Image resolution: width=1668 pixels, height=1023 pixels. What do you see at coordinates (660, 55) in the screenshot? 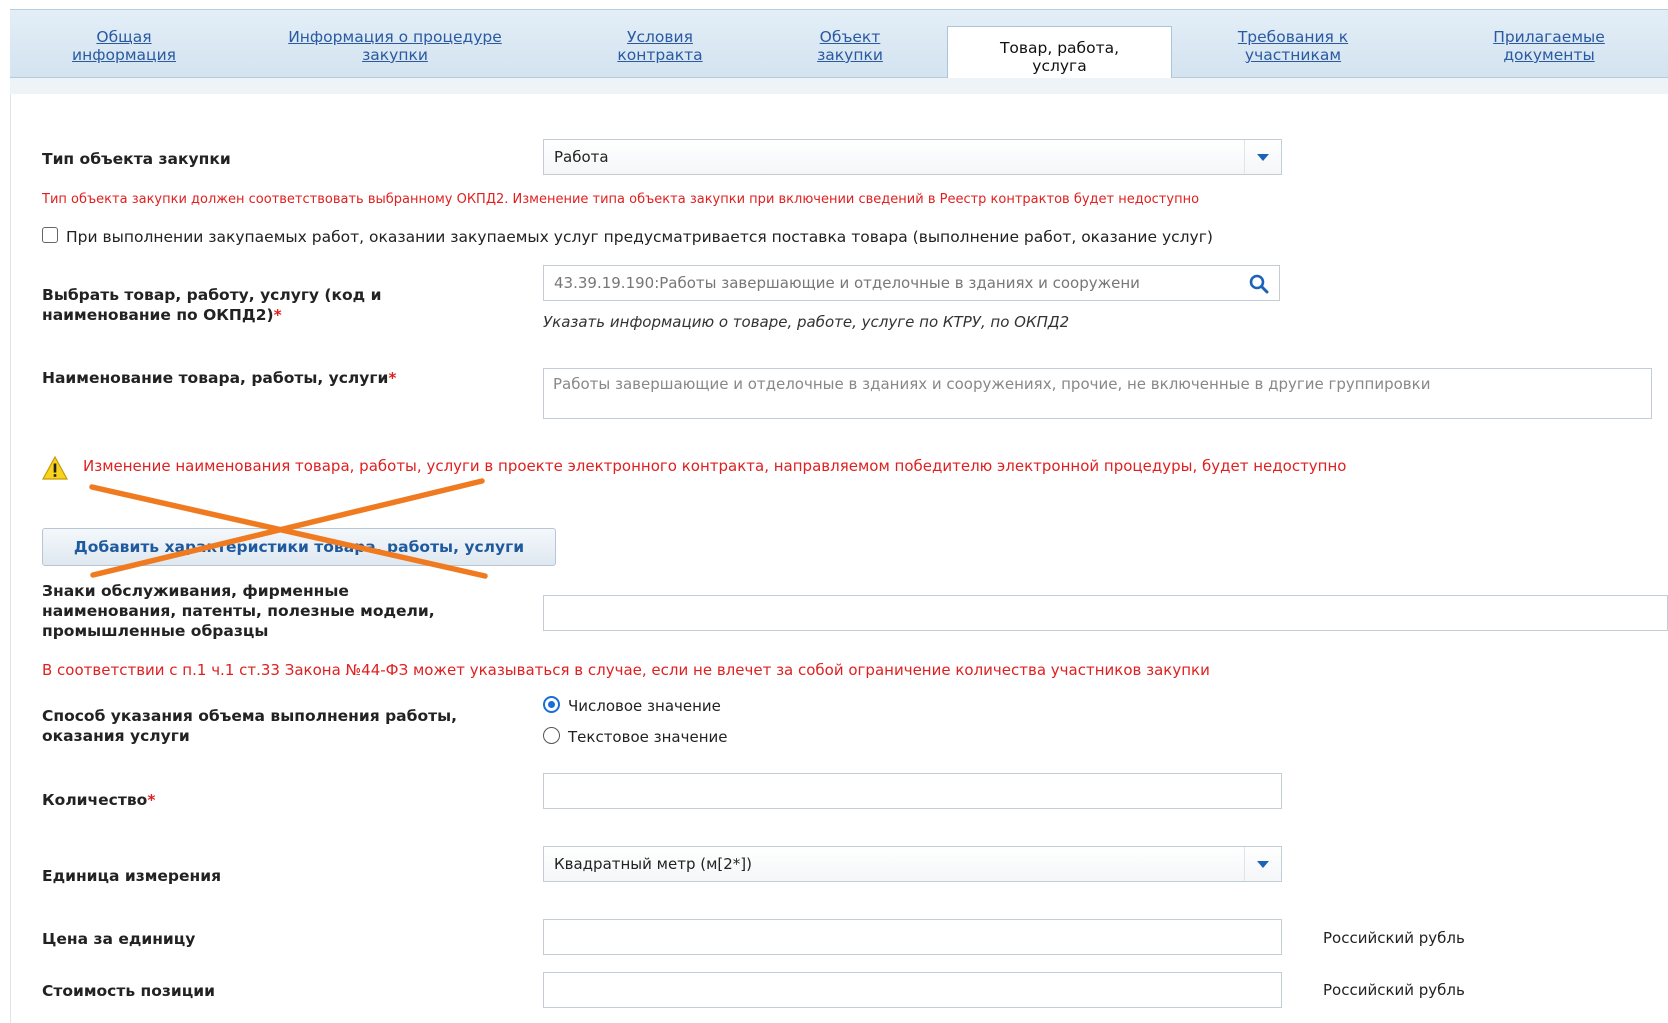
I see `tab-contract-terms-line2: контракта` at bounding box center [660, 55].